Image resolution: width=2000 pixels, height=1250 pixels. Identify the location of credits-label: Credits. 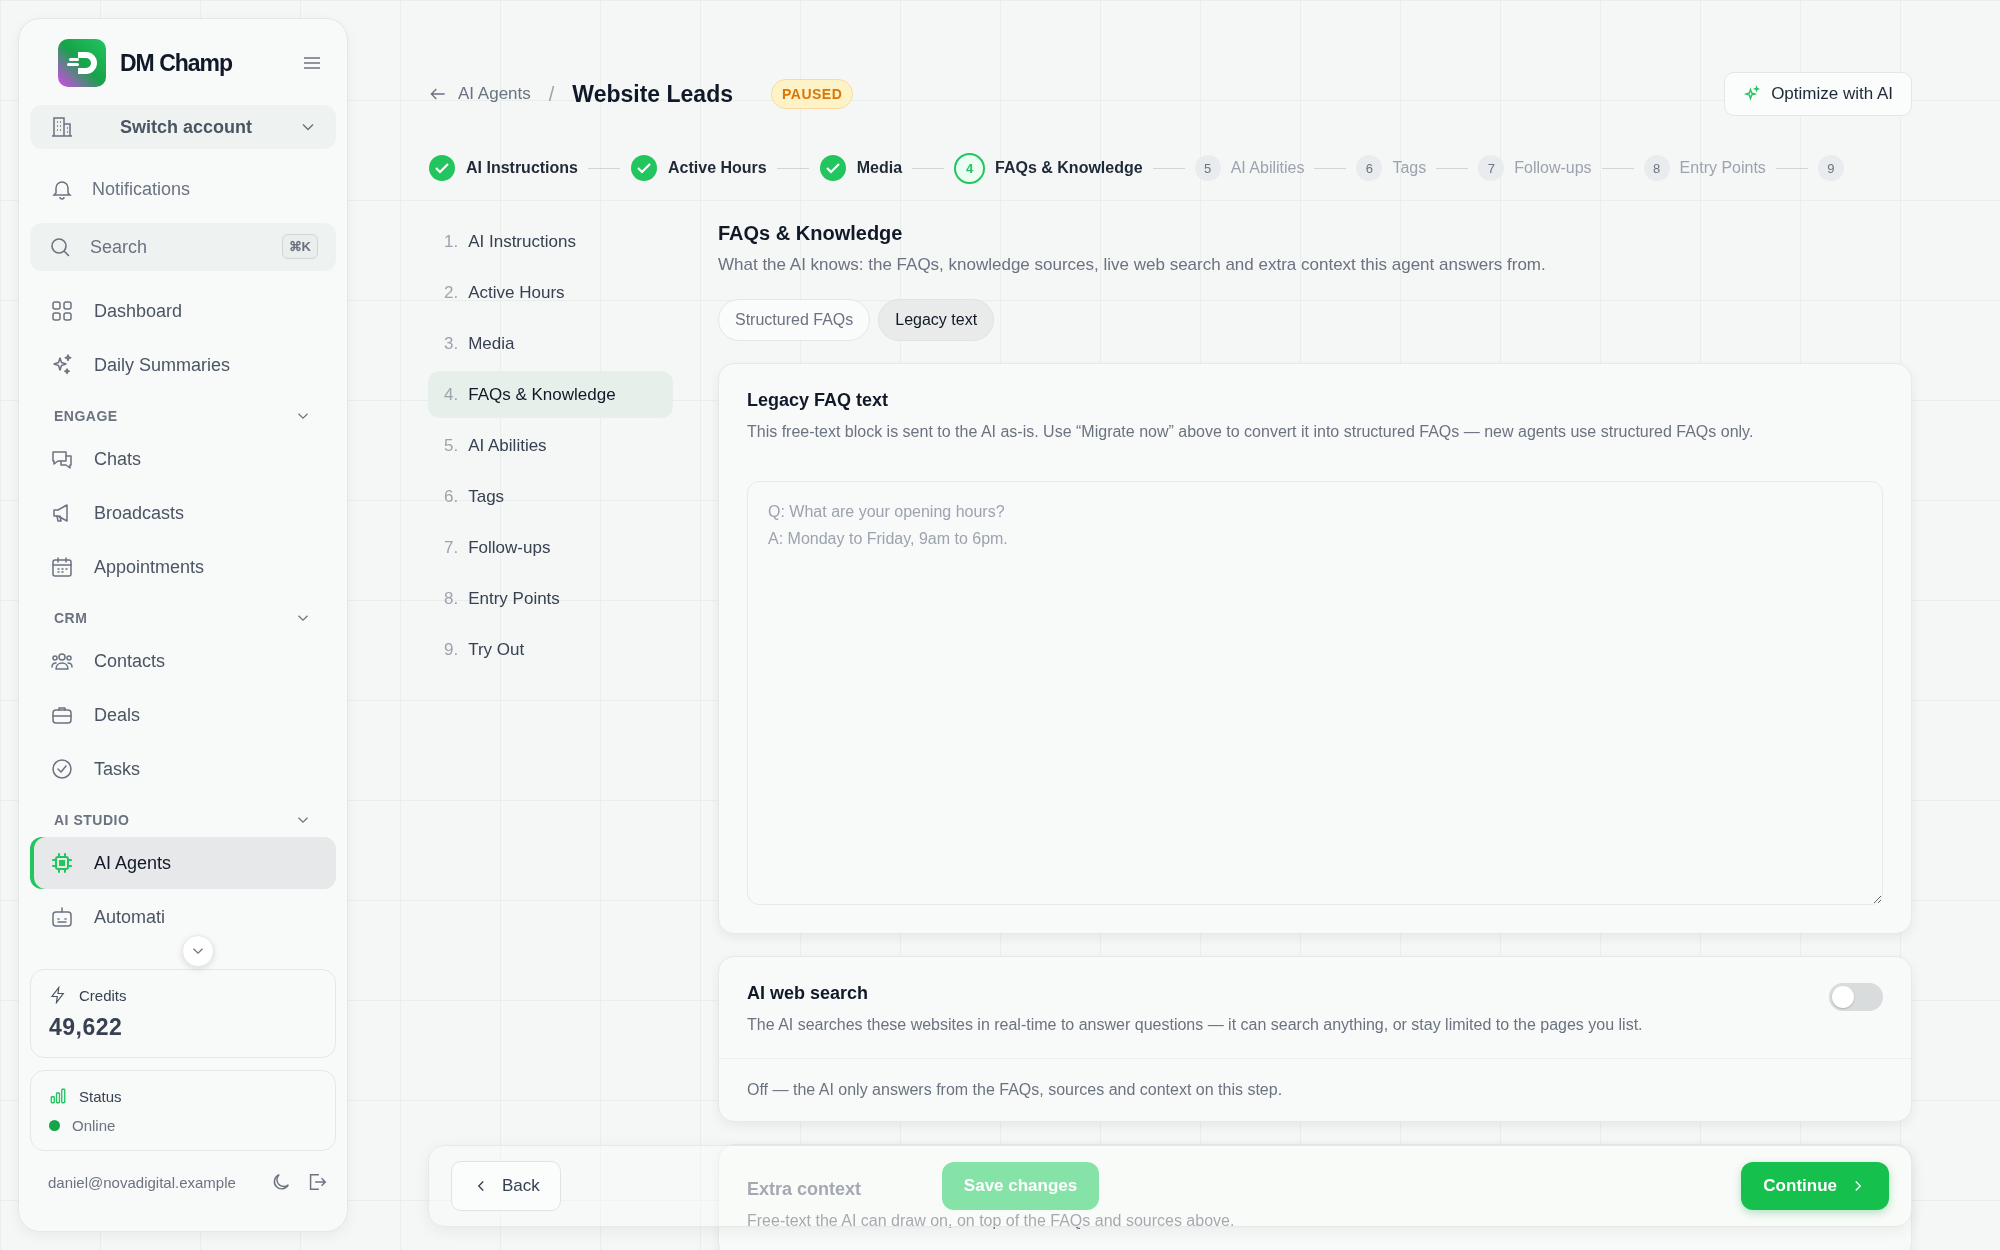
(103, 995).